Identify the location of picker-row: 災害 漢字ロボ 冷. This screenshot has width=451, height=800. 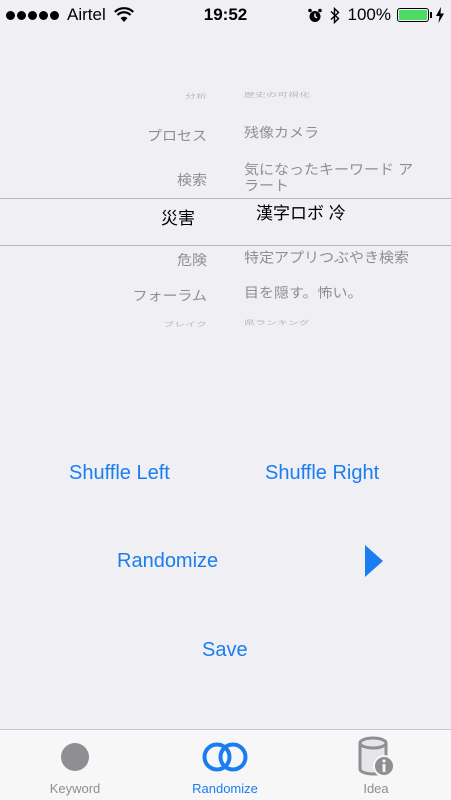
(225, 224).